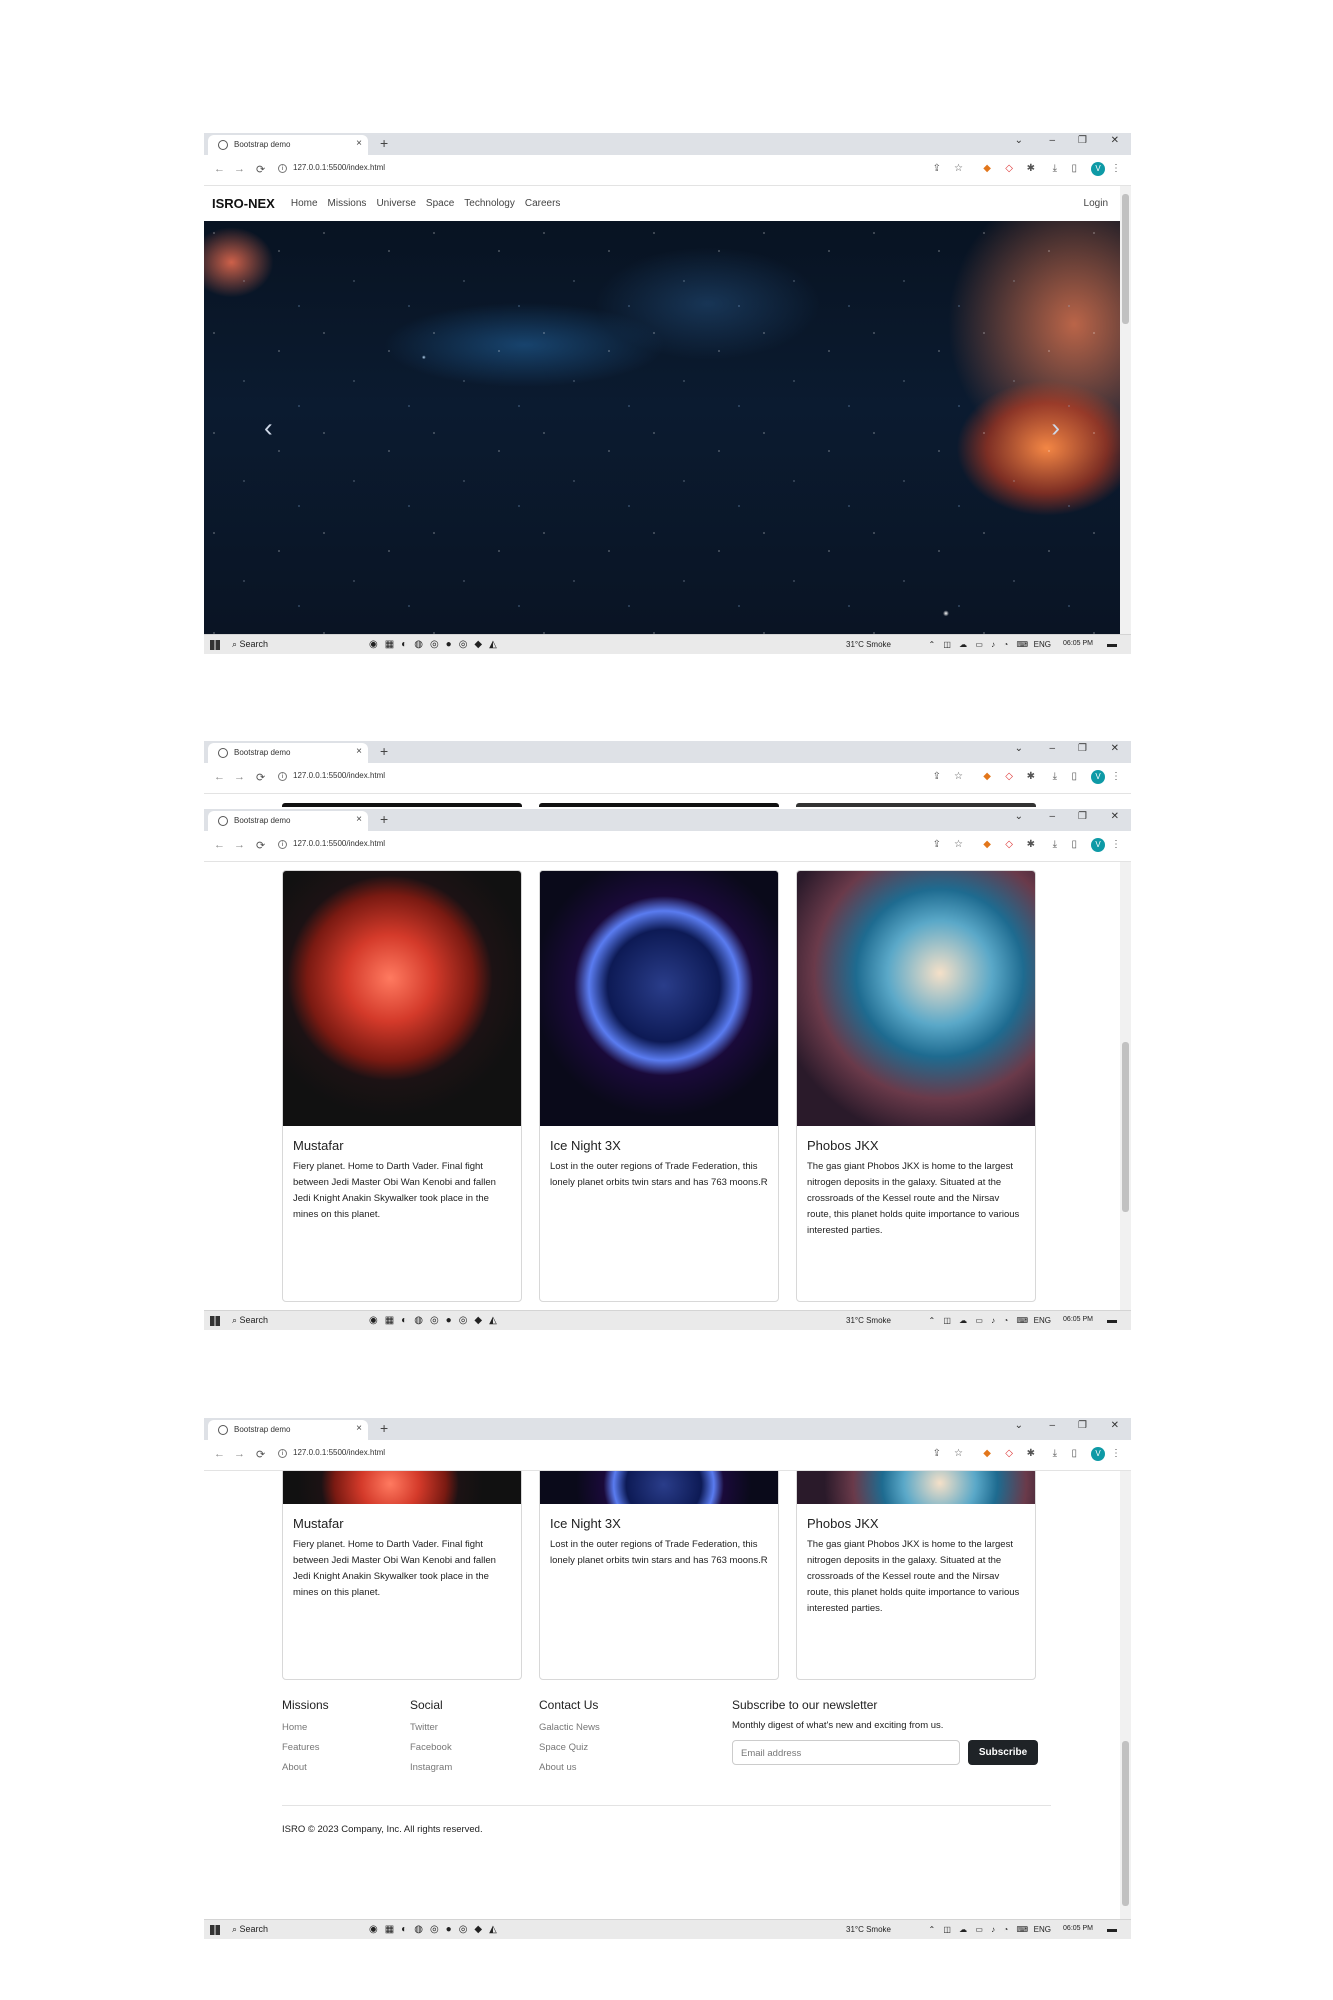 The image size is (1333, 2000). Describe the element at coordinates (243, 203) in the screenshot. I see `brand-logo: ISRO-NEX` at that location.